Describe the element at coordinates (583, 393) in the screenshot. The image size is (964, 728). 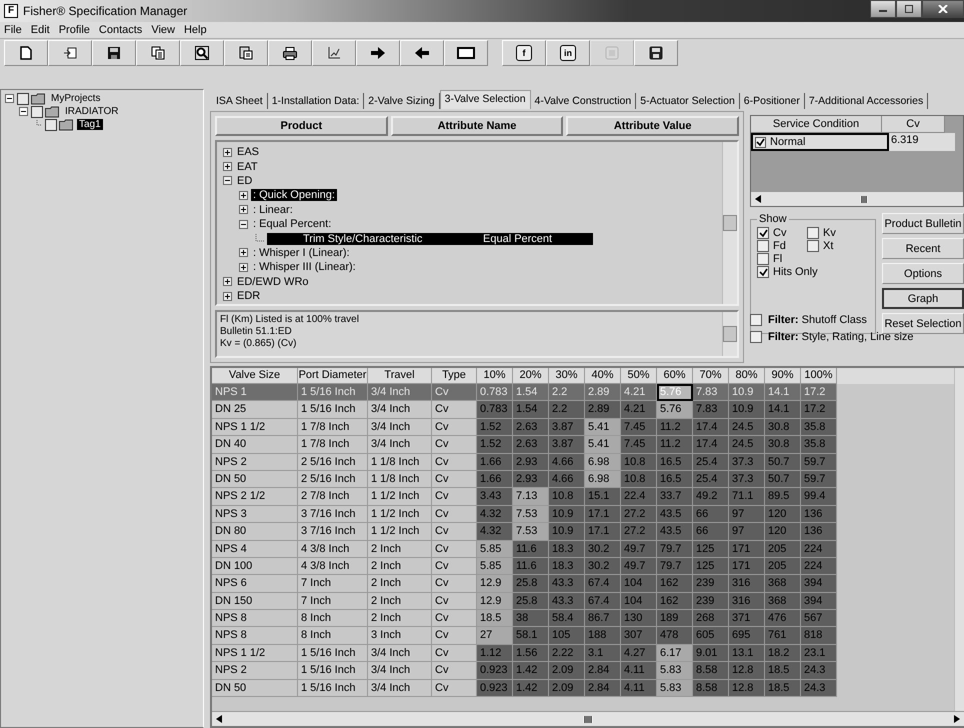
I see `table-row: NPS 1 1 5/16 Inch 3/4 Inch Cv 0.783 1.54 2.2 2.89 4.21 5.76 7.83 10.9 14.1 17.2` at that location.